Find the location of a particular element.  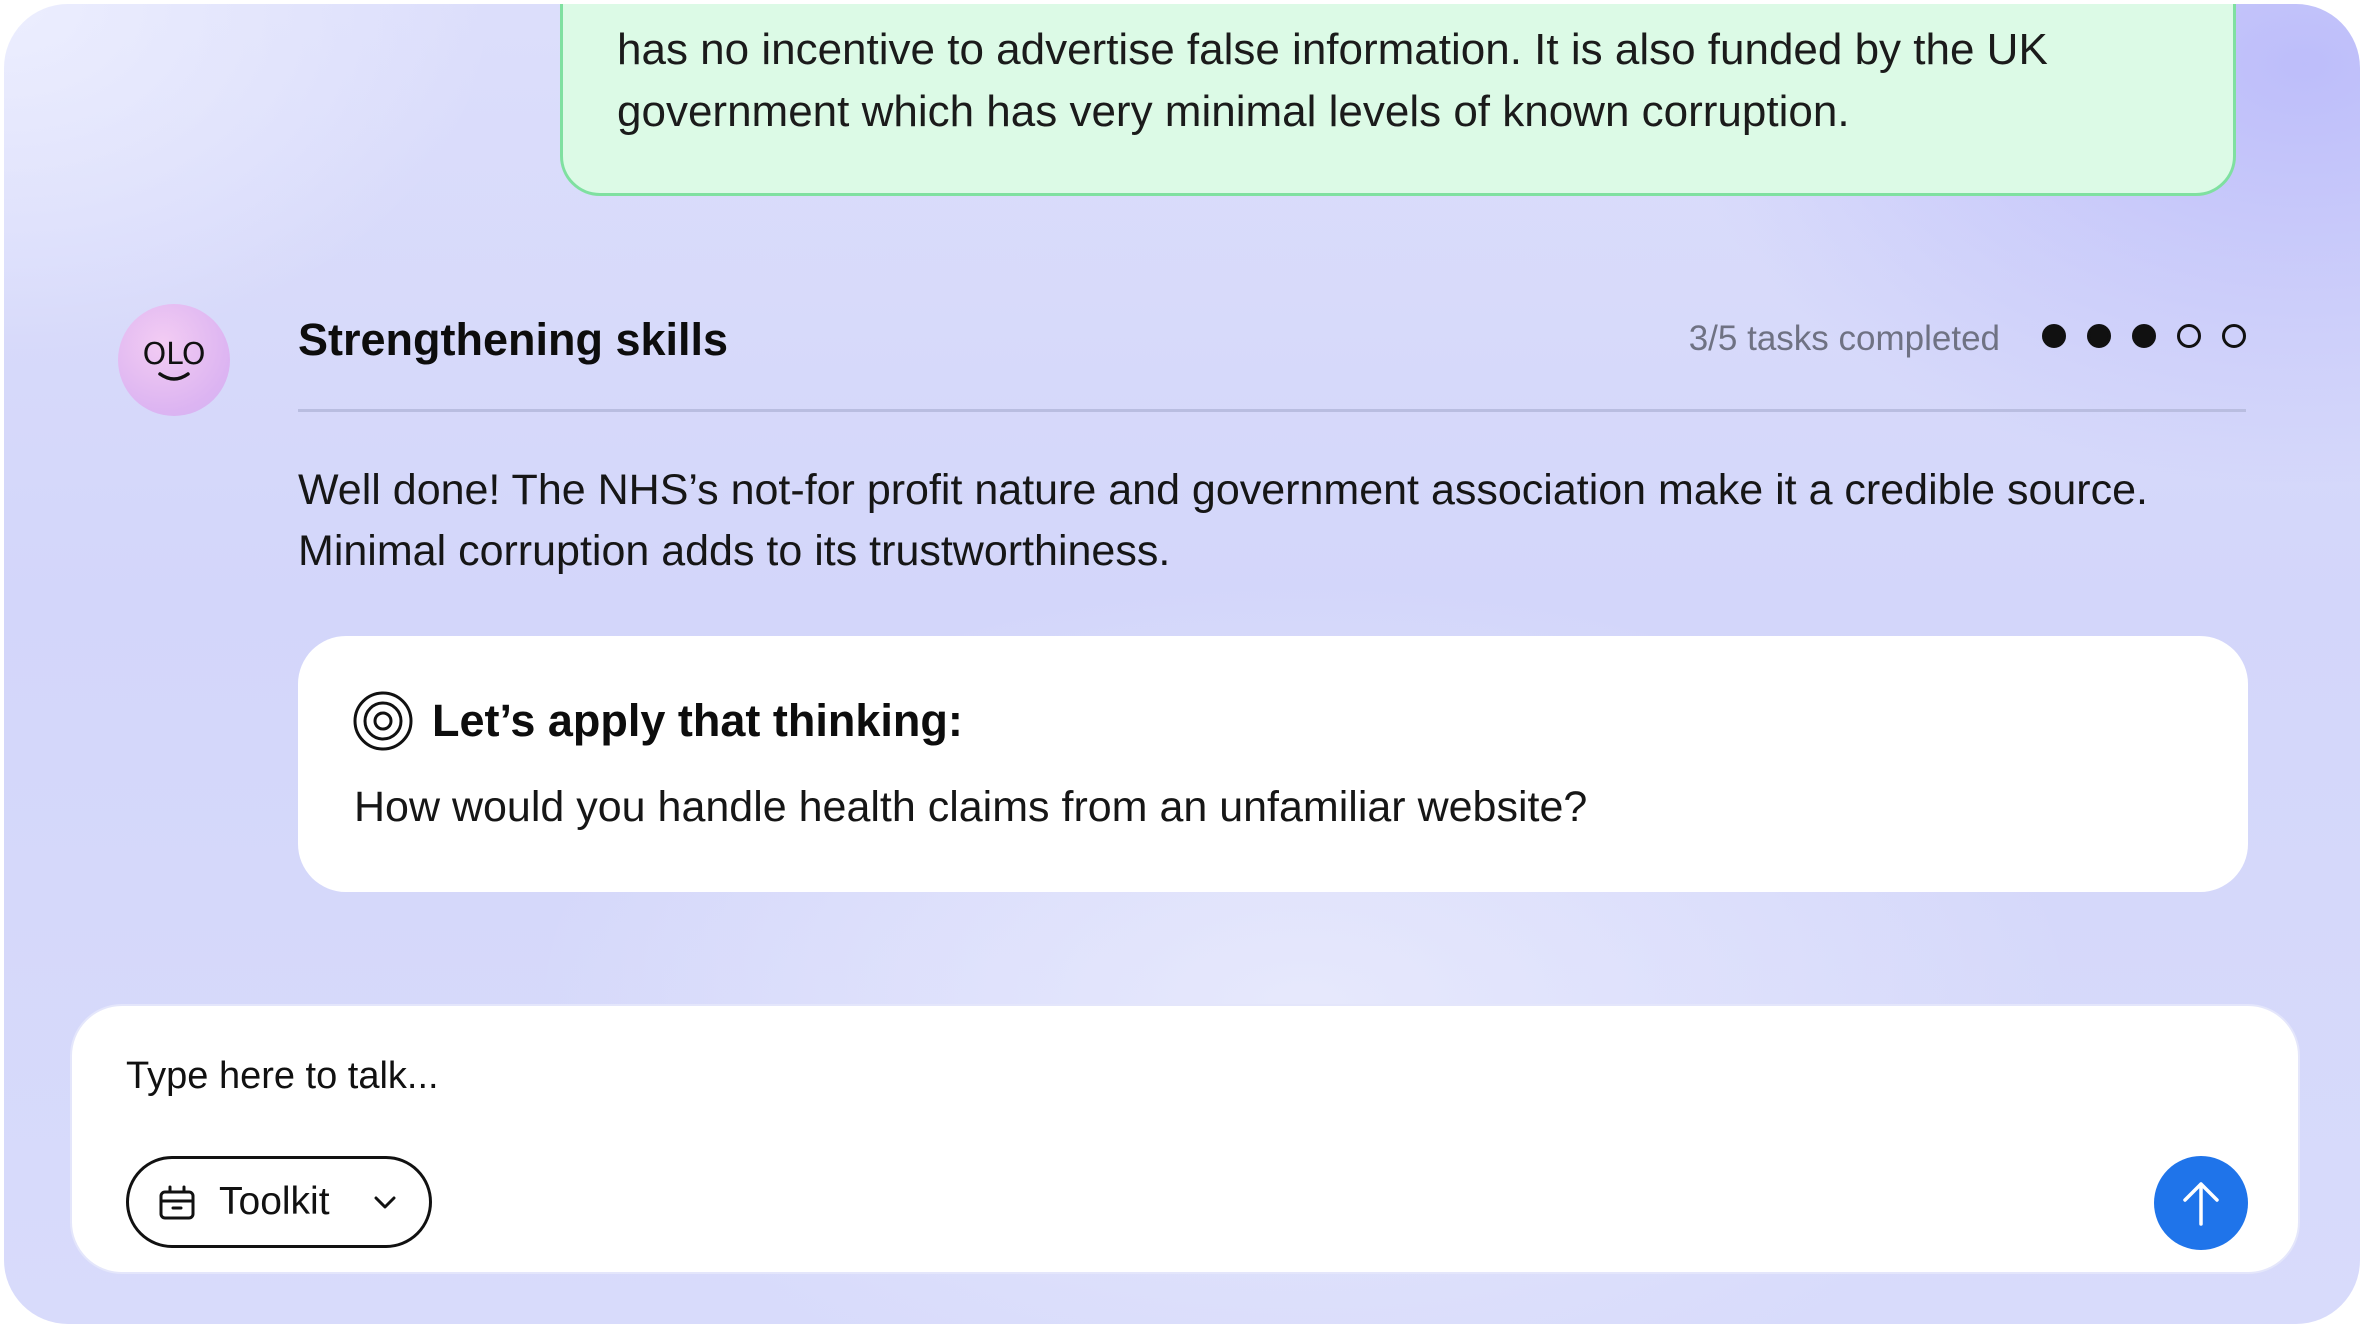

toolkit-dropdown-button: Toolkit is located at coordinates (279, 1202).